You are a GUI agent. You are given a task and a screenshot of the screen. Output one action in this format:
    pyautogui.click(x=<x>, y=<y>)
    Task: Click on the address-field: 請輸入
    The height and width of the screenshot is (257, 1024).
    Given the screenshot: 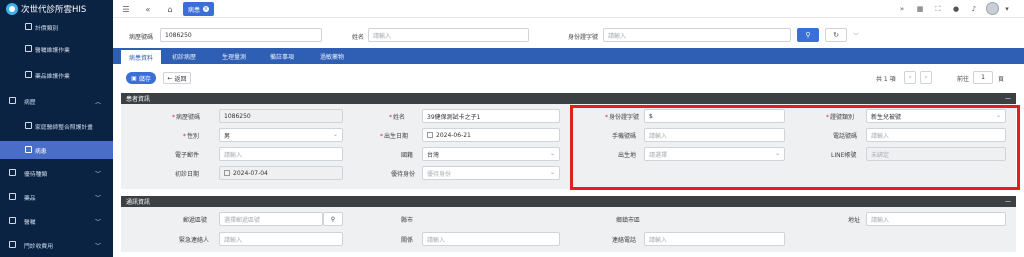 What is the action you would take?
    pyautogui.click(x=936, y=219)
    